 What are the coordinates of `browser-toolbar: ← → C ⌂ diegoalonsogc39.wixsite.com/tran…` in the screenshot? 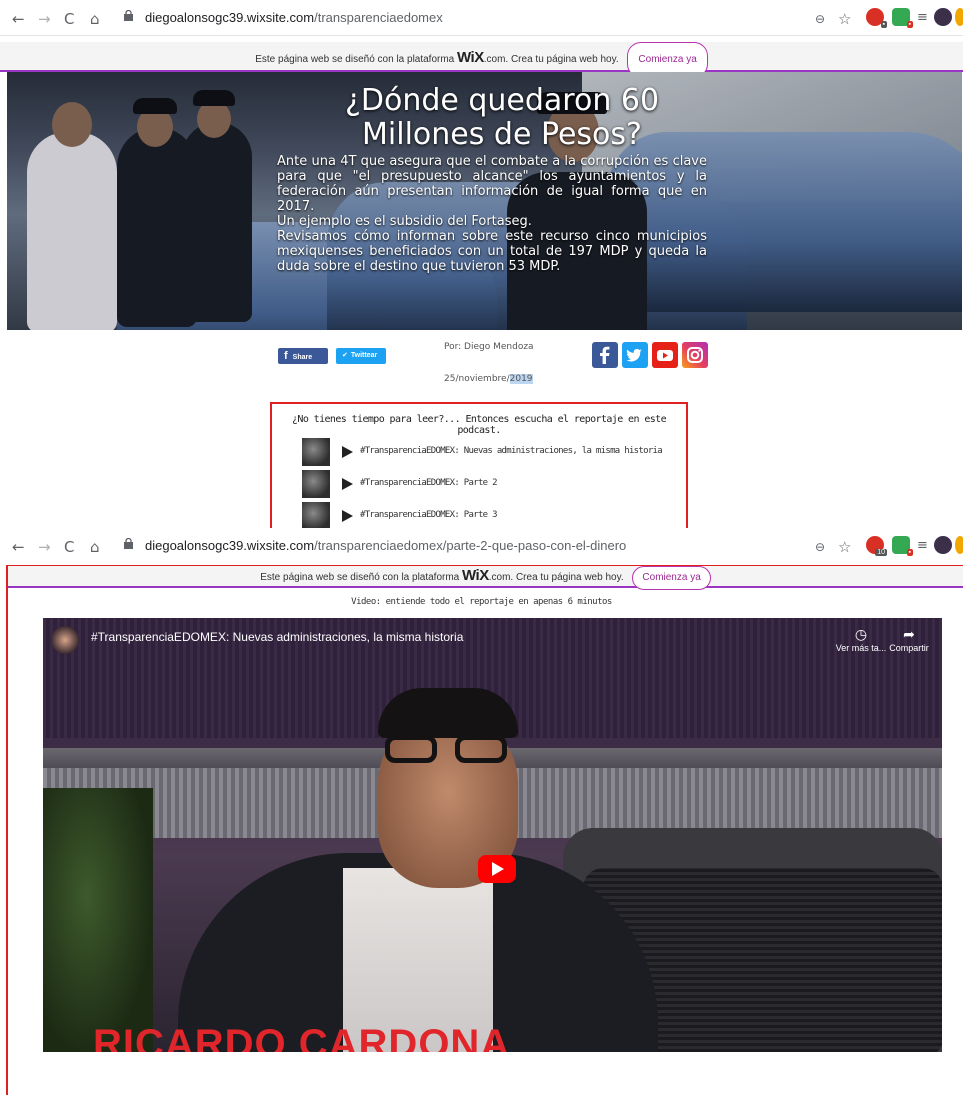 It's located at (481, 18).